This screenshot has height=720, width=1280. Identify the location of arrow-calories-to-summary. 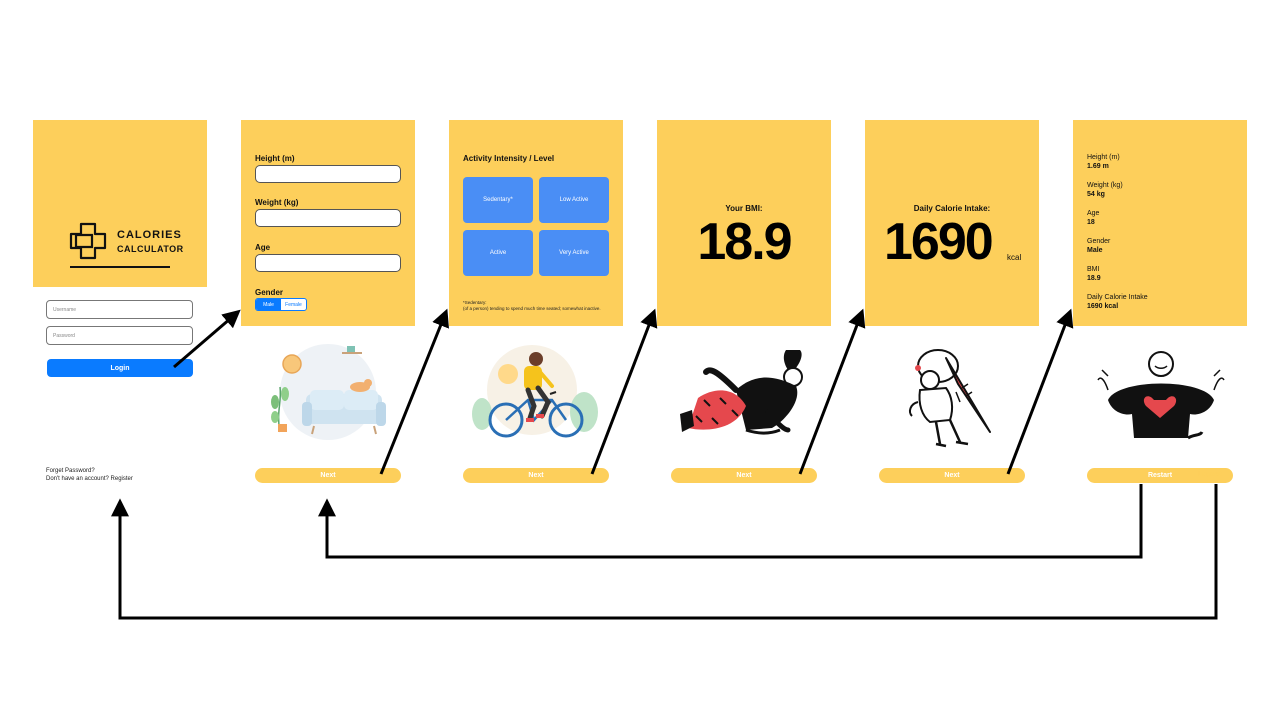
(1040, 391).